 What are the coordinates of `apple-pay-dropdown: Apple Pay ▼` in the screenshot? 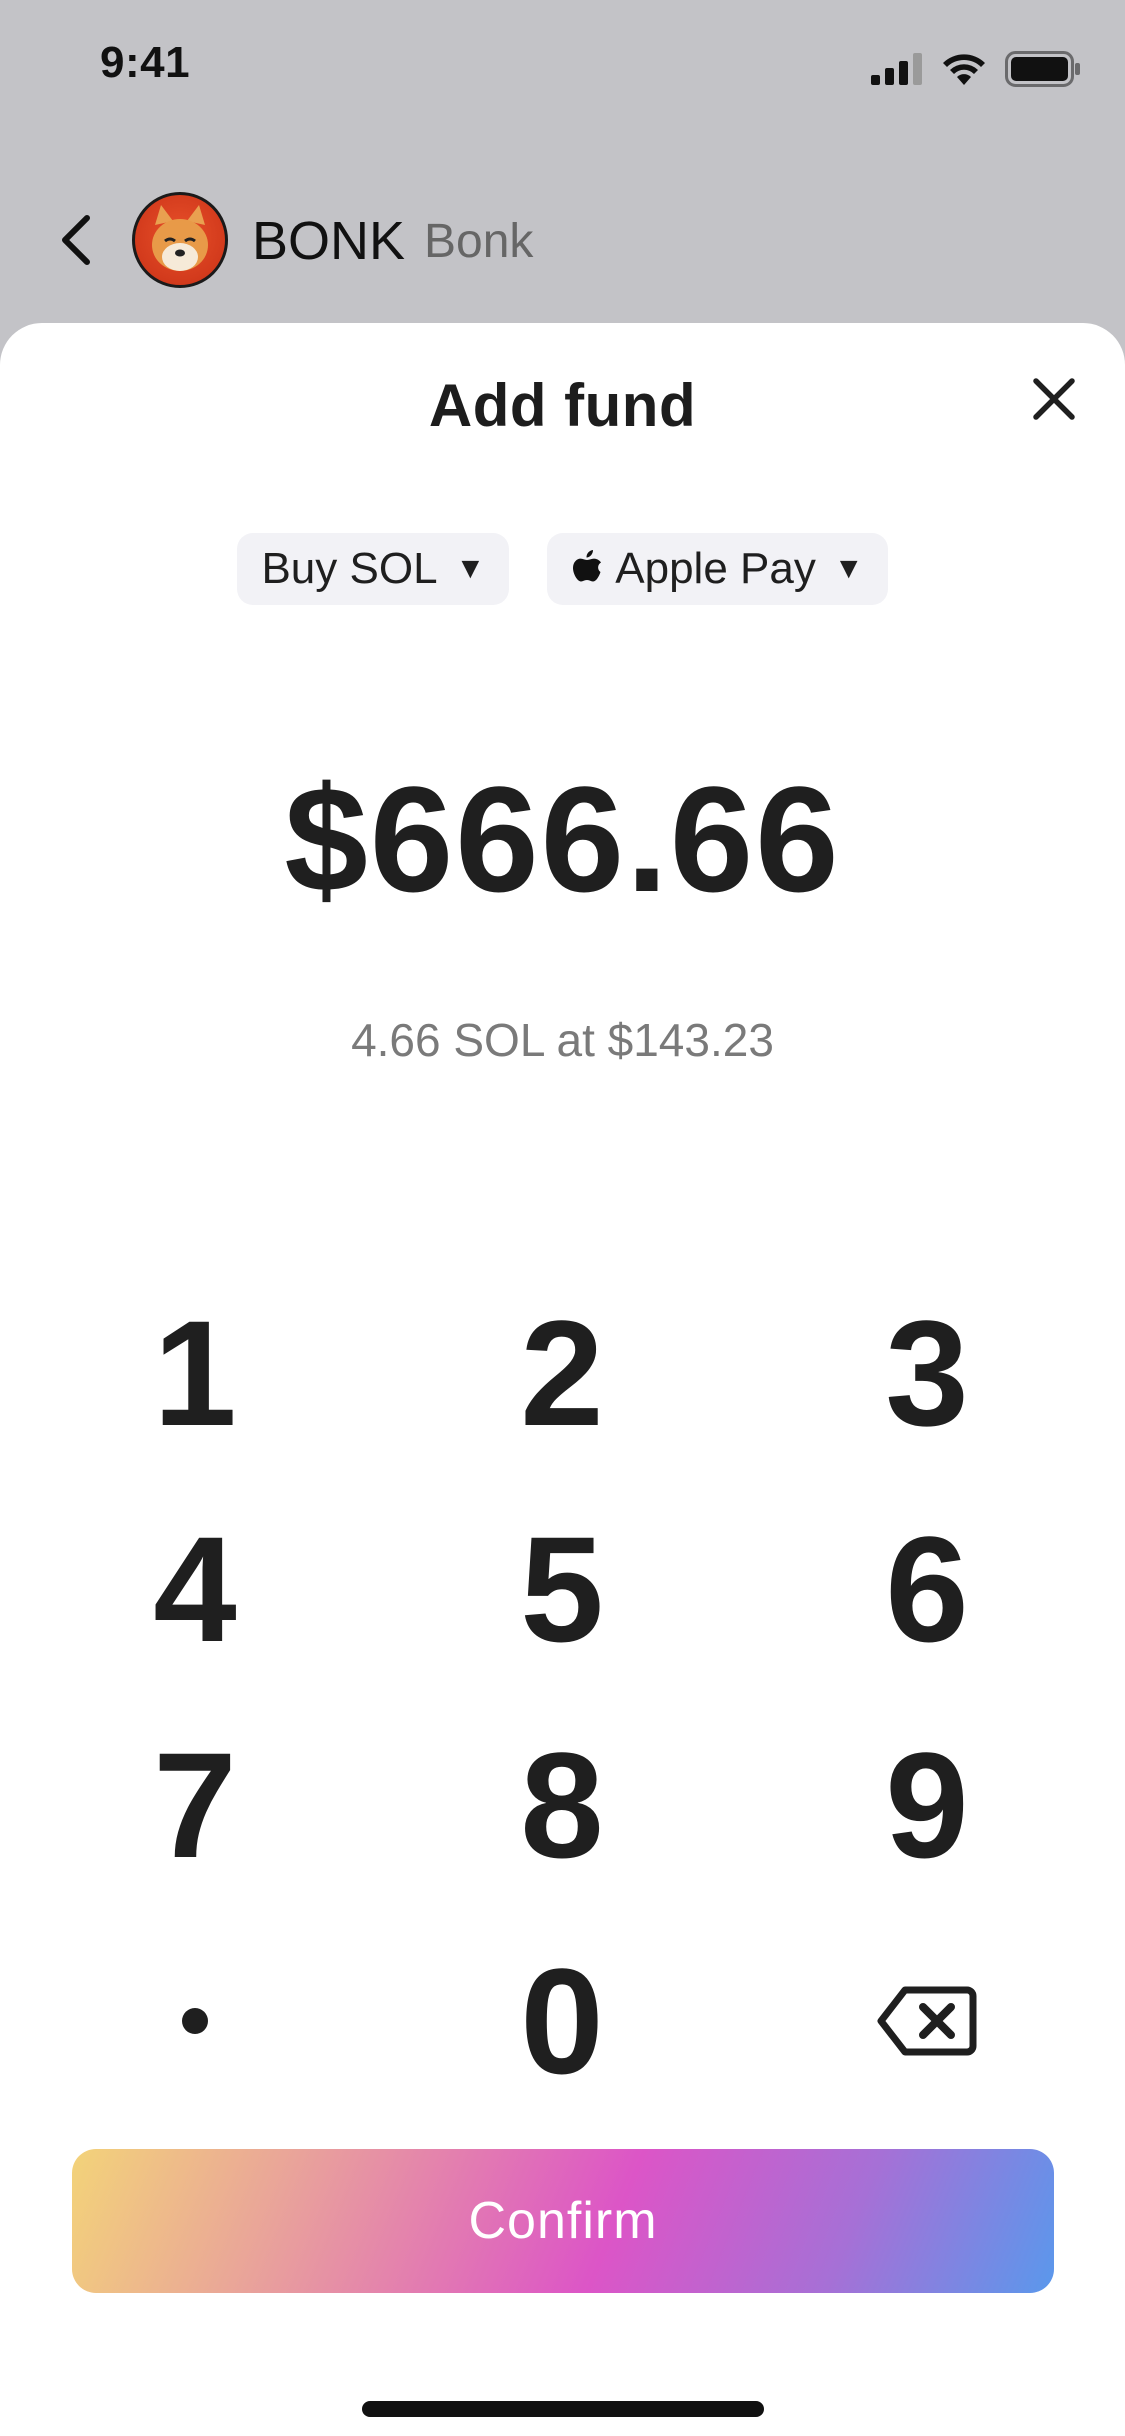 It's located at (717, 569).